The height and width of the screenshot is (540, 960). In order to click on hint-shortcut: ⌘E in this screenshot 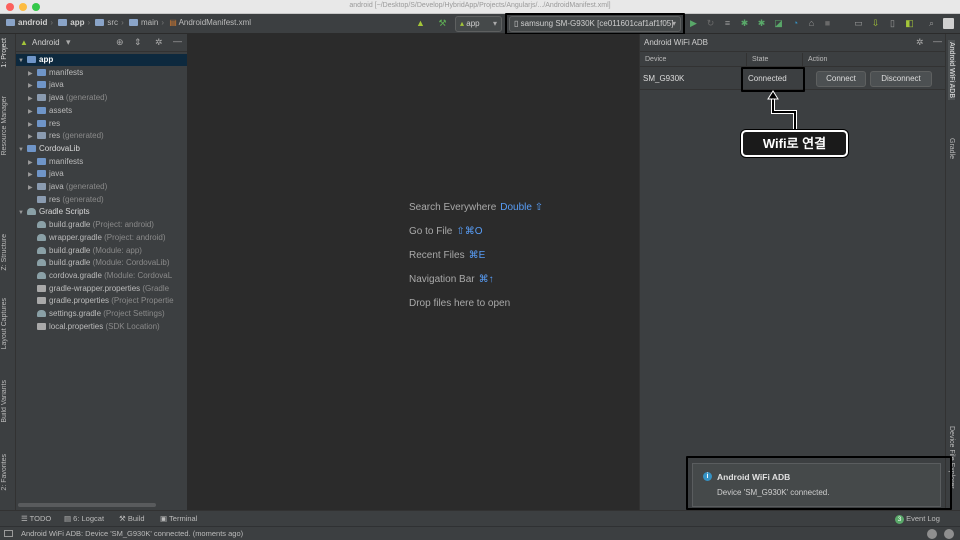, I will do `click(477, 255)`.